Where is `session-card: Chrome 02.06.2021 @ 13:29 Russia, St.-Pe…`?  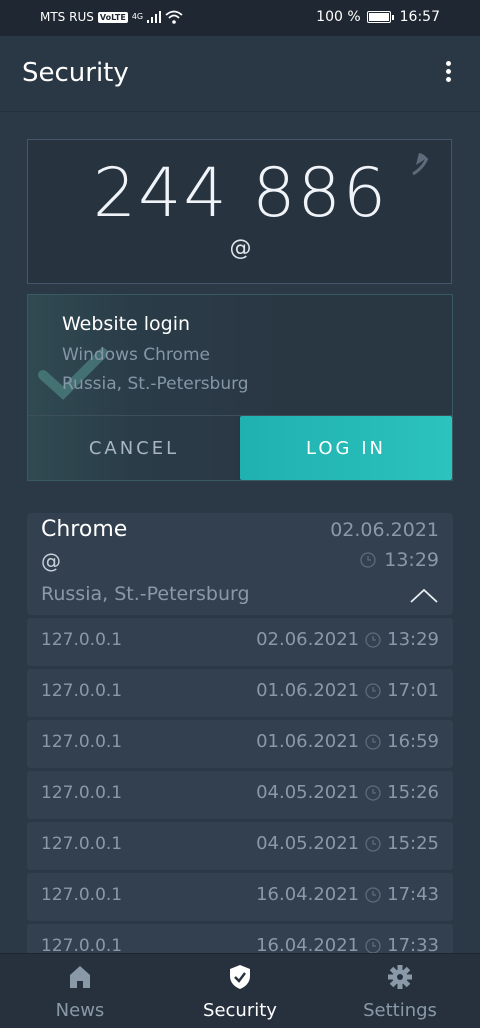 session-card: Chrome 02.06.2021 @ 13:29 Russia, St.-Pe… is located at coordinates (240, 564).